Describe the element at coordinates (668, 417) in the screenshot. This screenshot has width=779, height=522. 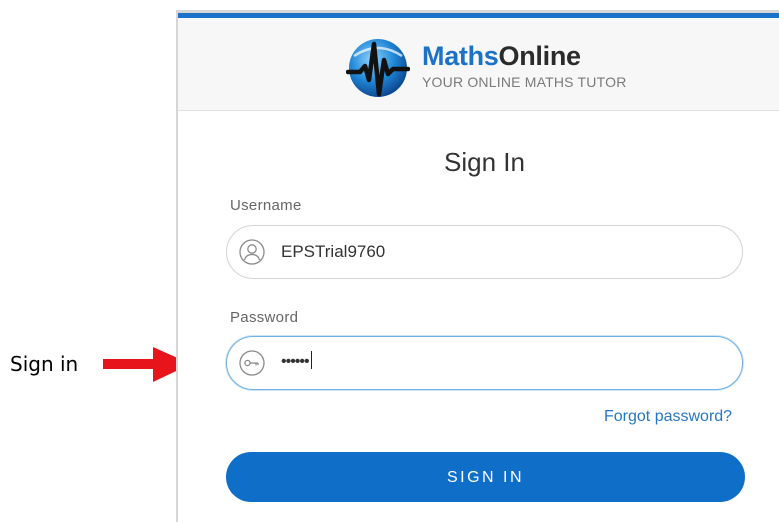
I see `forgot-password-link: Forgot password?` at that location.